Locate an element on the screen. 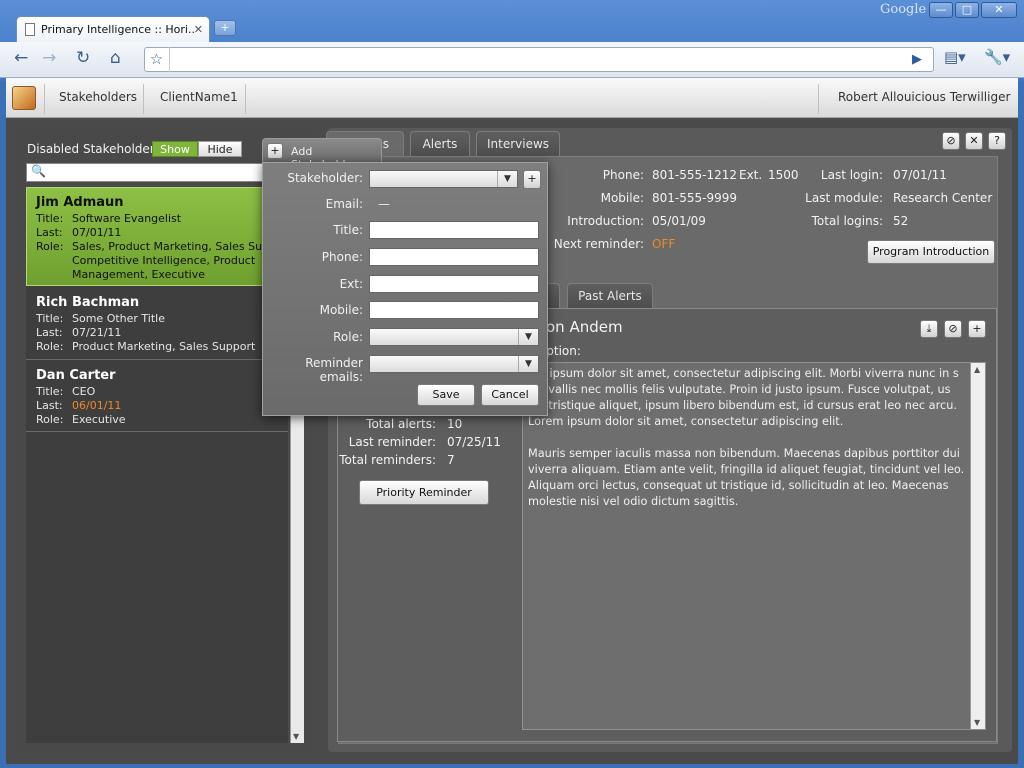 The height and width of the screenshot is (768, 1024). window-close-button: ✕ is located at coordinates (999, 10).